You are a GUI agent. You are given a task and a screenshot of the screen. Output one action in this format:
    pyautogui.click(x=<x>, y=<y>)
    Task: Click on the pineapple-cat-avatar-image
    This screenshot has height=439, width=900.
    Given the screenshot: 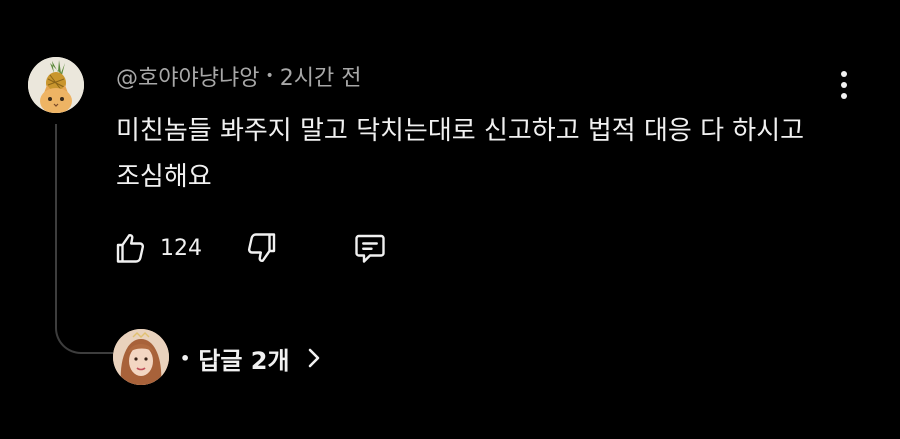 What is the action you would take?
    pyautogui.click(x=56, y=85)
    